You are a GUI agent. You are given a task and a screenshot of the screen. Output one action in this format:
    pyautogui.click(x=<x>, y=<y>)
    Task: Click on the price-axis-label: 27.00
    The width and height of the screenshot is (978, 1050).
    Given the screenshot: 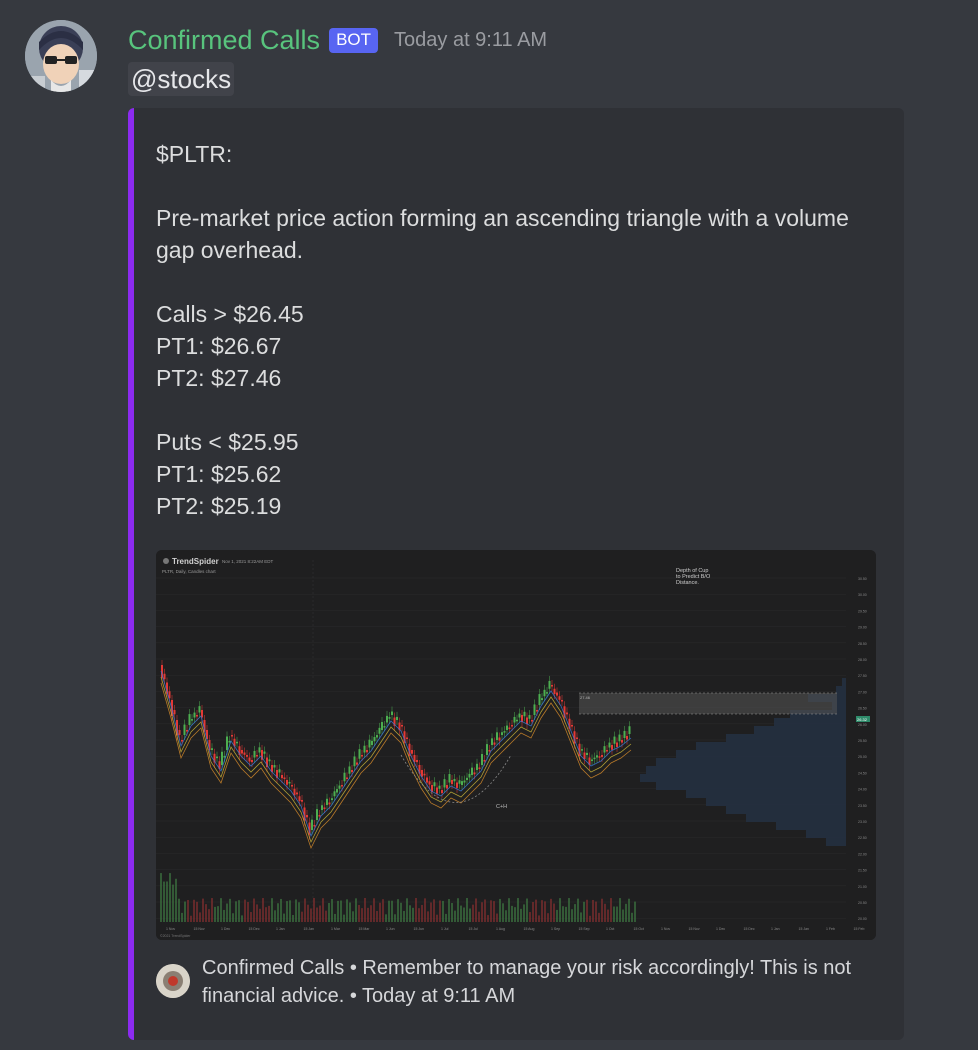 What is the action you would take?
    pyautogui.click(x=862, y=692)
    